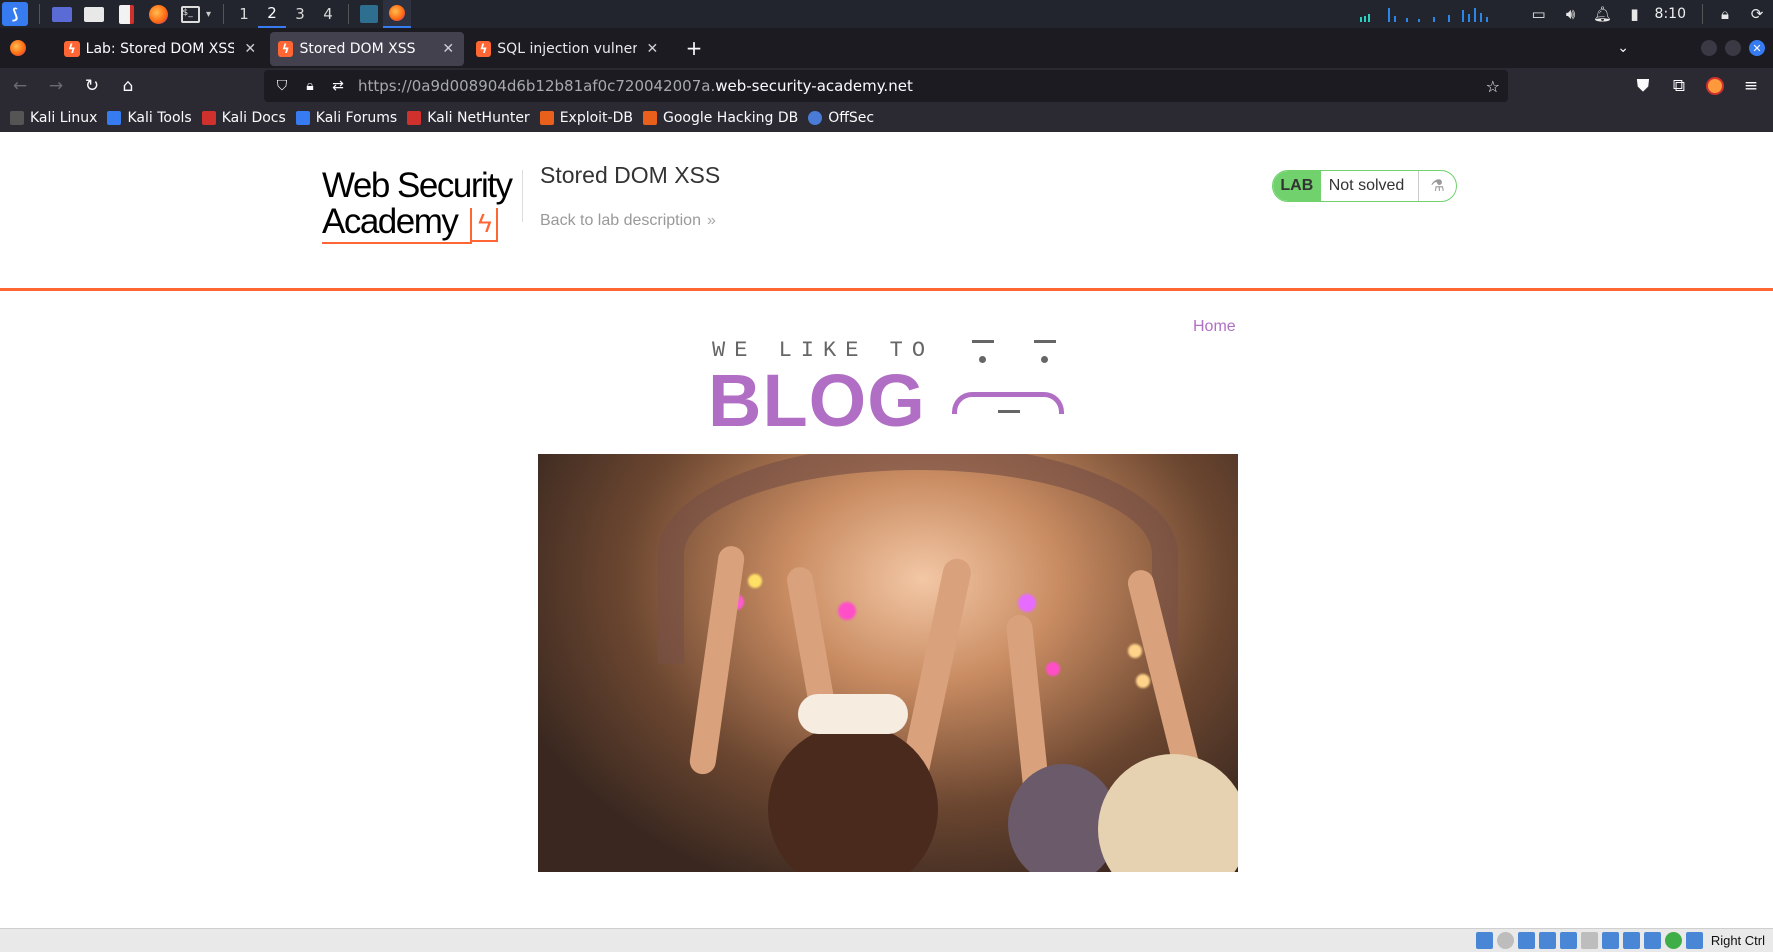 Image resolution: width=1773 pixels, height=952 pixels. I want to click on tab-lab-description: ϟ Lab: Stored DOM XSS | W ✕, so click(161, 49).